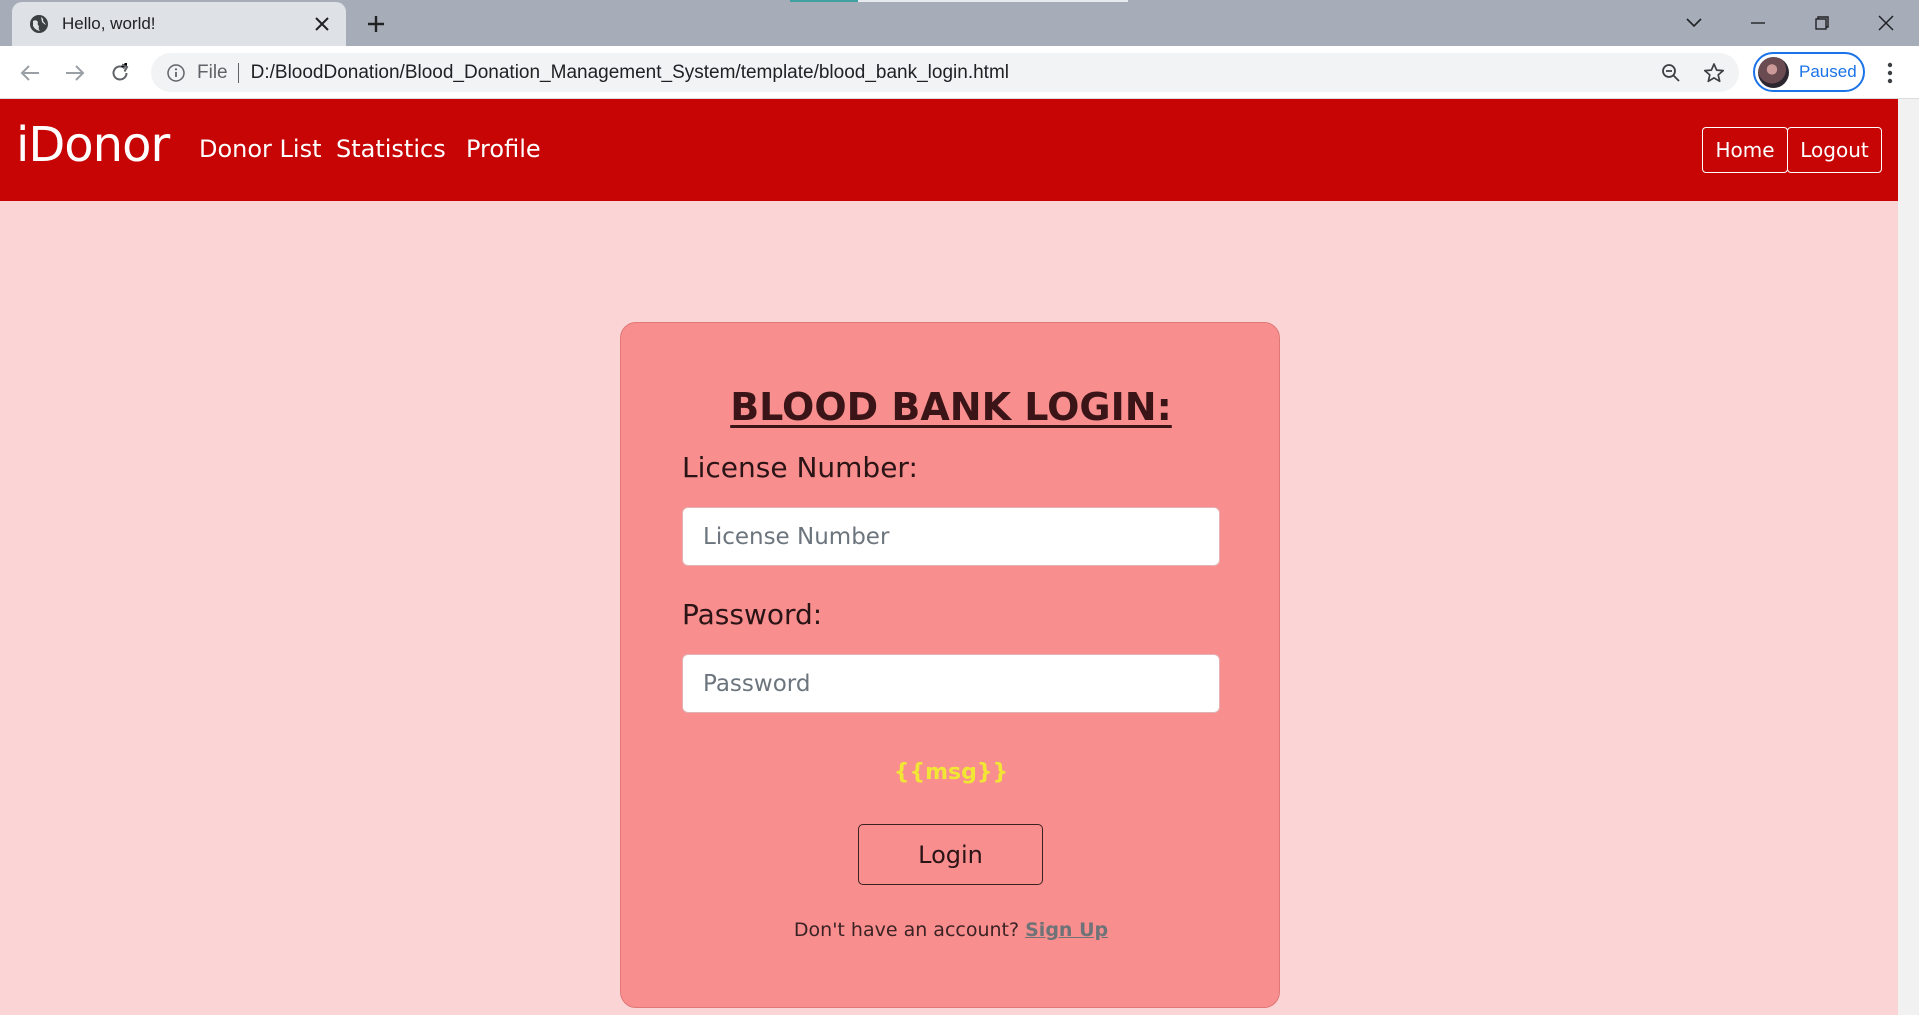 This screenshot has width=1919, height=1015. I want to click on password-label: Password:, so click(752, 614).